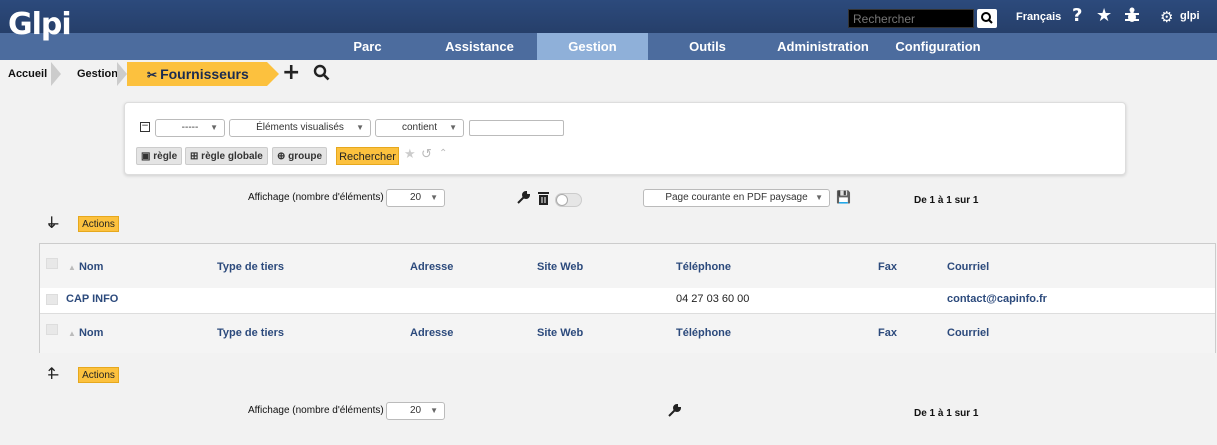 The height and width of the screenshot is (445, 1217). I want to click on col-adresse-bottom: Adresse, so click(431, 333).